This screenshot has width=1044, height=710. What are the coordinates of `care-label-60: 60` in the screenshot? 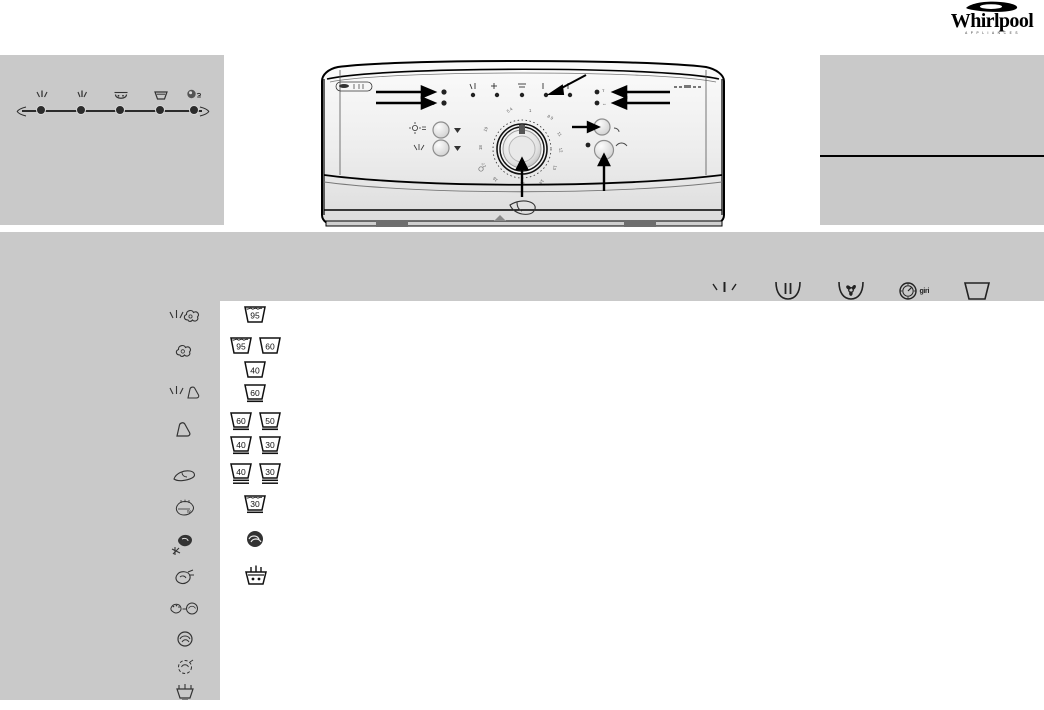 It's located at (270, 345).